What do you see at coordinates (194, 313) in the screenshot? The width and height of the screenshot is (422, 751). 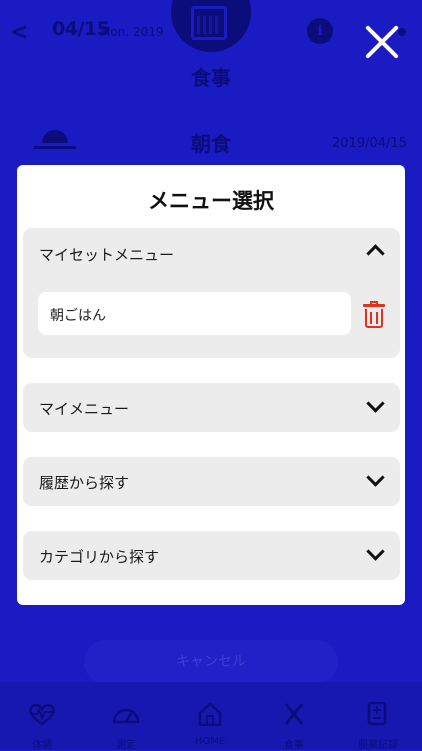 I see `list-item: 朝ごはん` at bounding box center [194, 313].